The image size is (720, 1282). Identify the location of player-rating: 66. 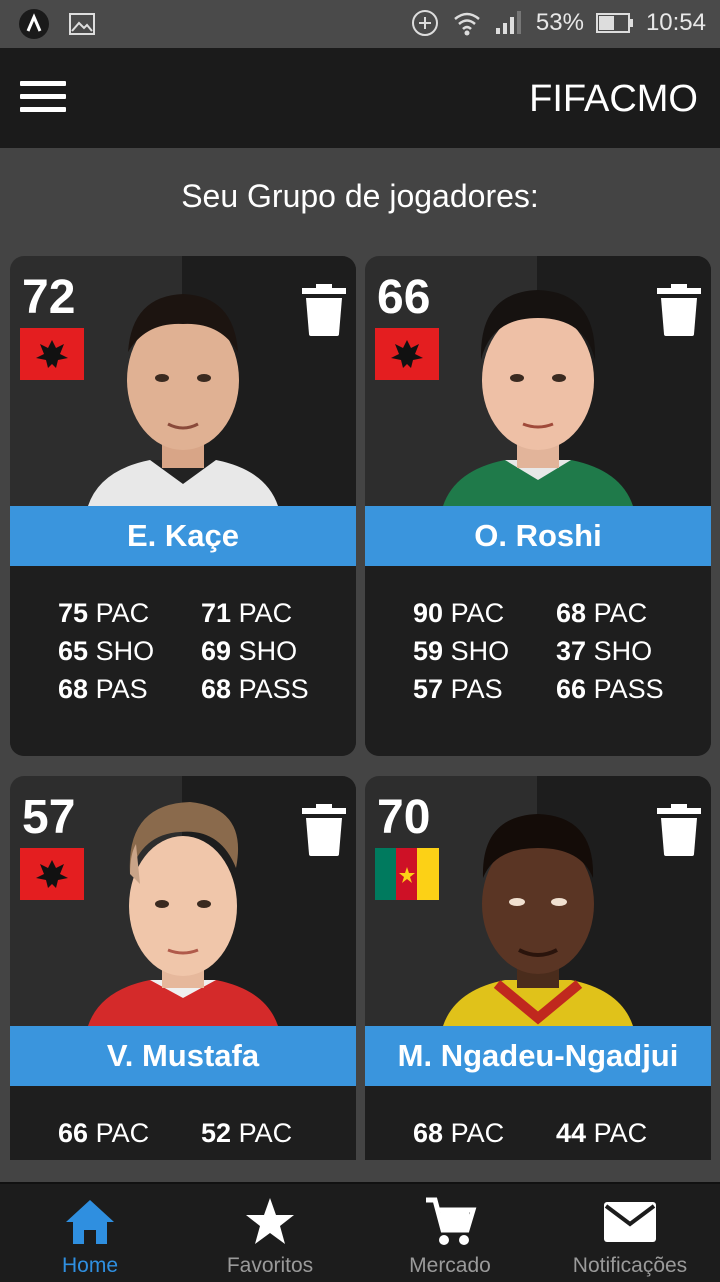
(404, 297).